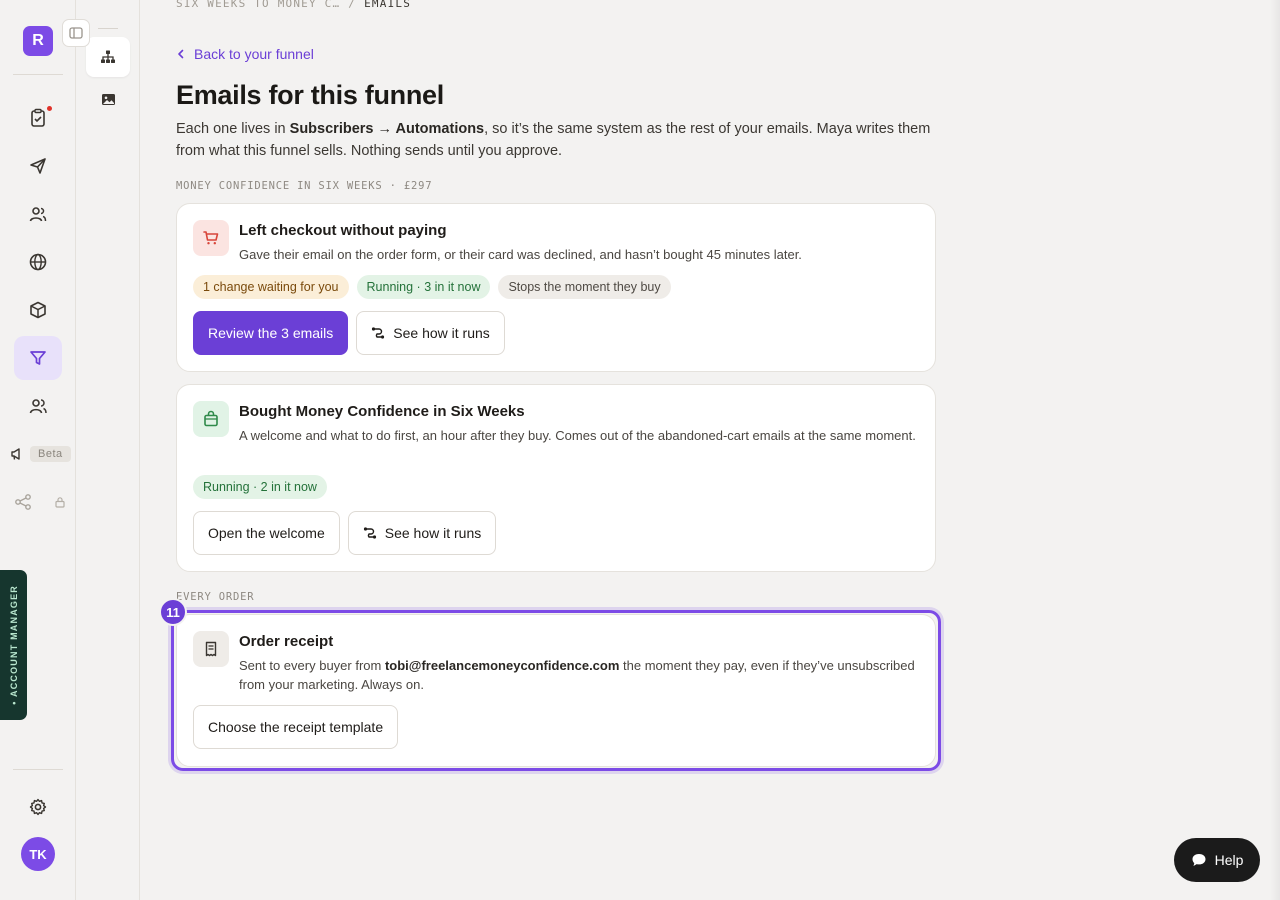 Image resolution: width=1280 pixels, height=900 pixels. I want to click on nav-products, so click(38, 310).